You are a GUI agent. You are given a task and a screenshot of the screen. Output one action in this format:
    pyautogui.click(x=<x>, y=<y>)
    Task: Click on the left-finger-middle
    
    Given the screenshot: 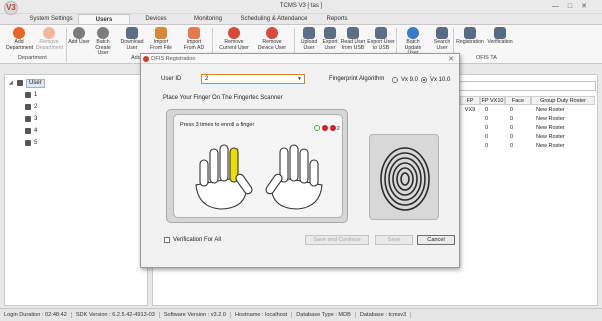 What is the action you would take?
    pyautogui.click(x=224, y=163)
    